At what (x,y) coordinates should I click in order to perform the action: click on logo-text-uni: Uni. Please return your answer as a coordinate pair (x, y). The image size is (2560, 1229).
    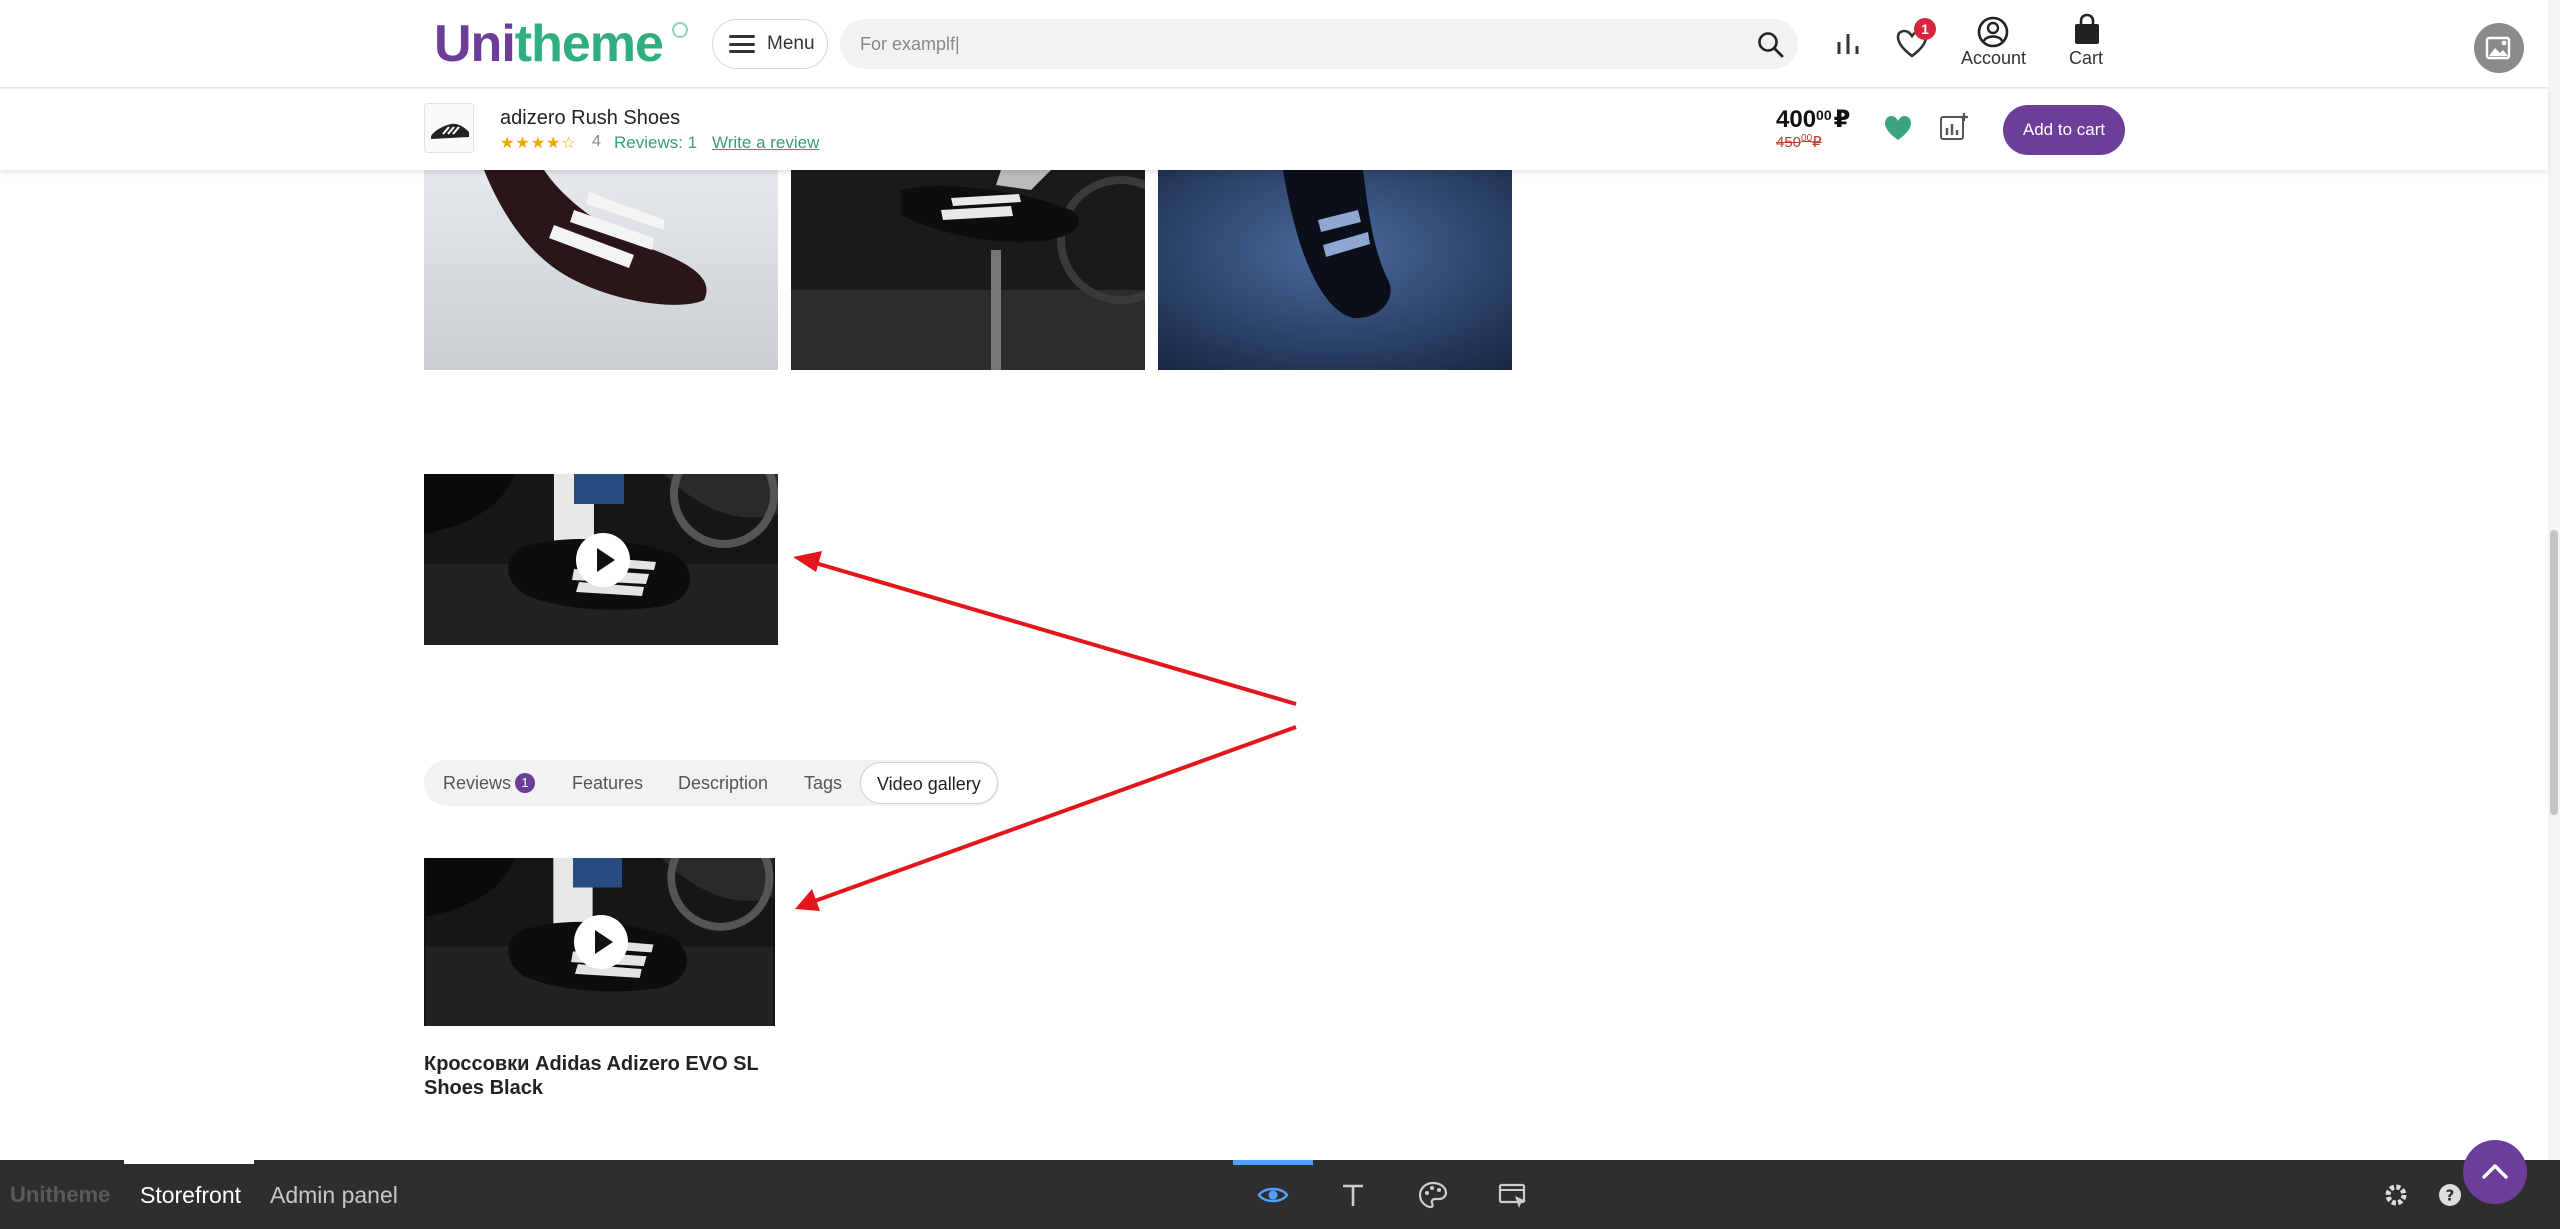
    Looking at the image, I should click on (475, 44).